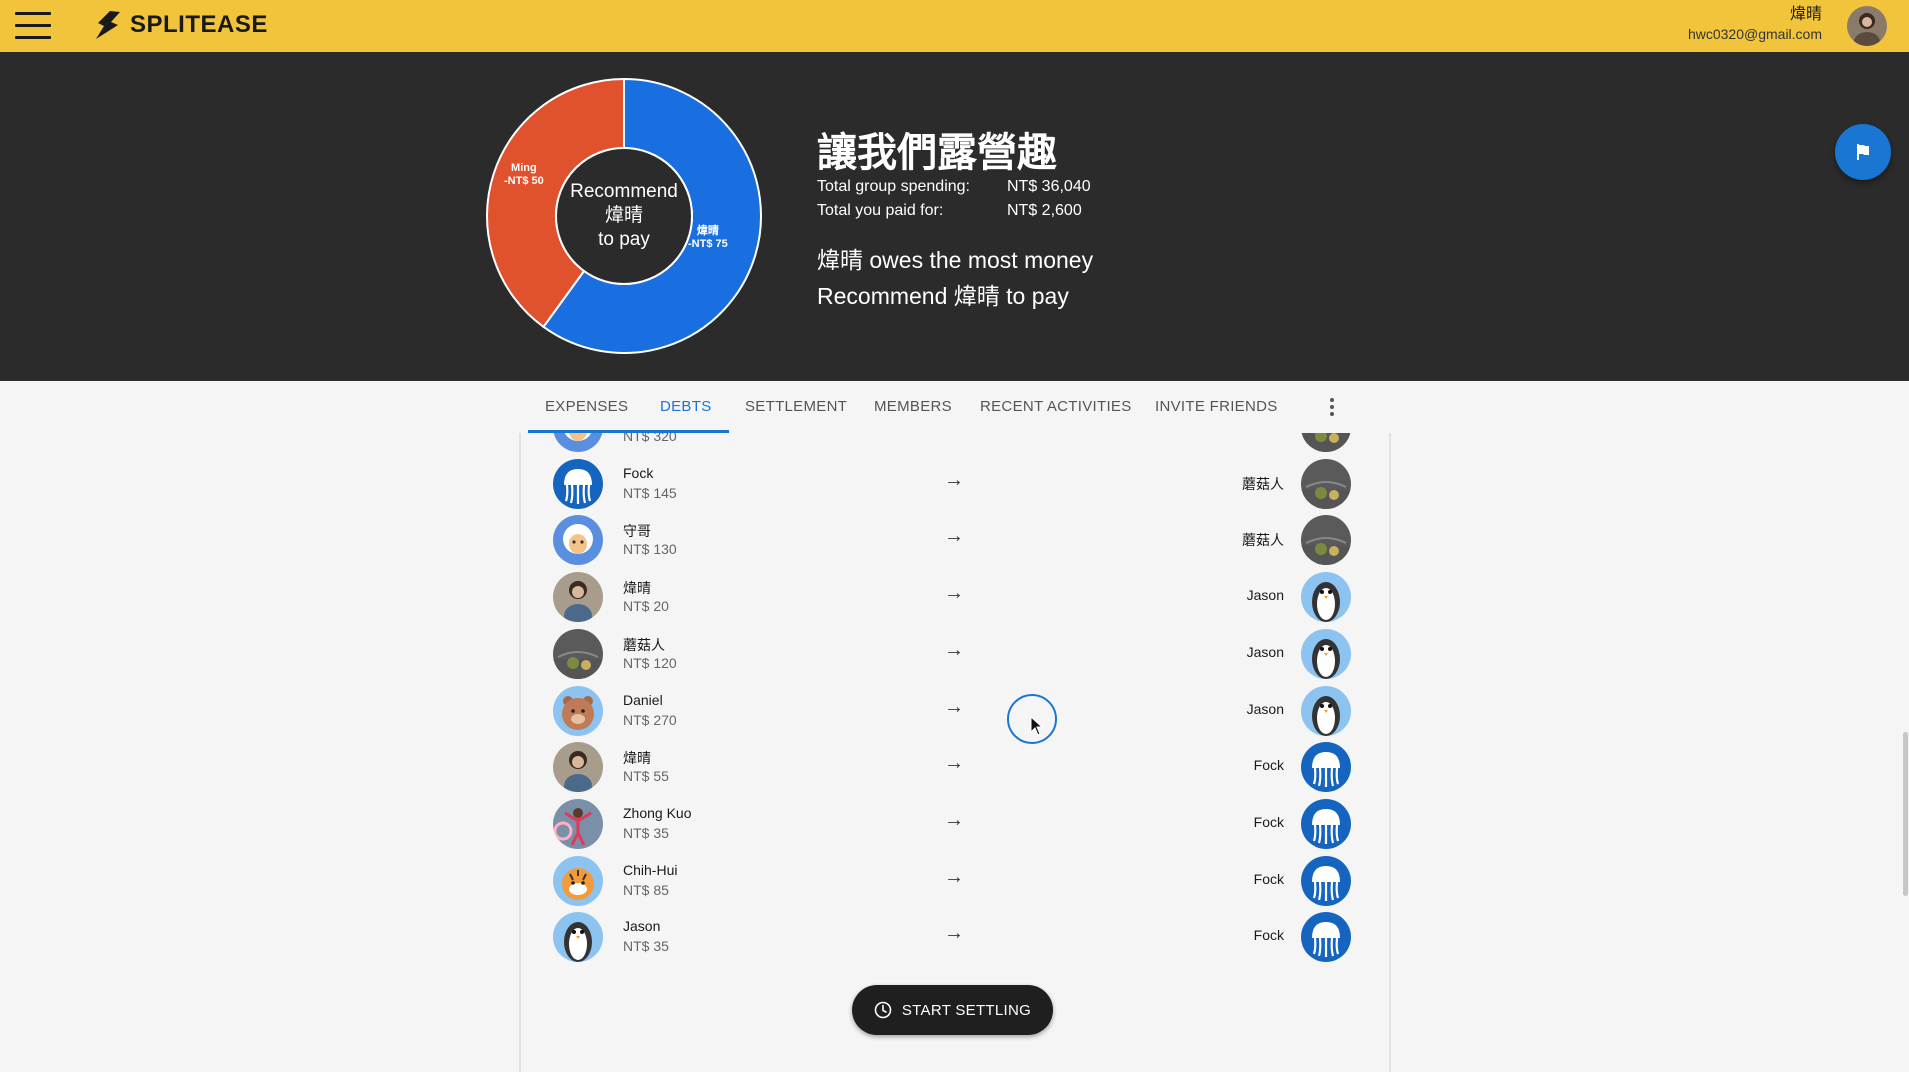 Image resolution: width=1909 pixels, height=1072 pixels. I want to click on from-name: 守哥, so click(637, 531).